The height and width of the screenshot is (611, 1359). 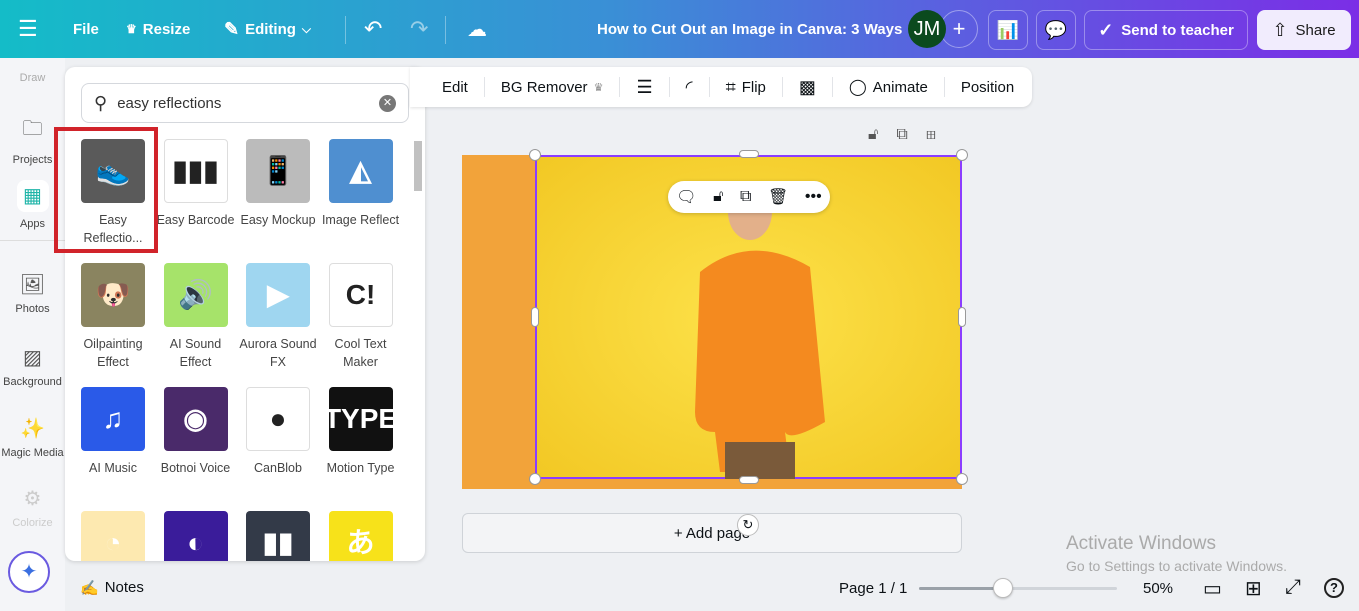 What do you see at coordinates (1304, 30) in the screenshot?
I see `share-button: ⇧ Share` at bounding box center [1304, 30].